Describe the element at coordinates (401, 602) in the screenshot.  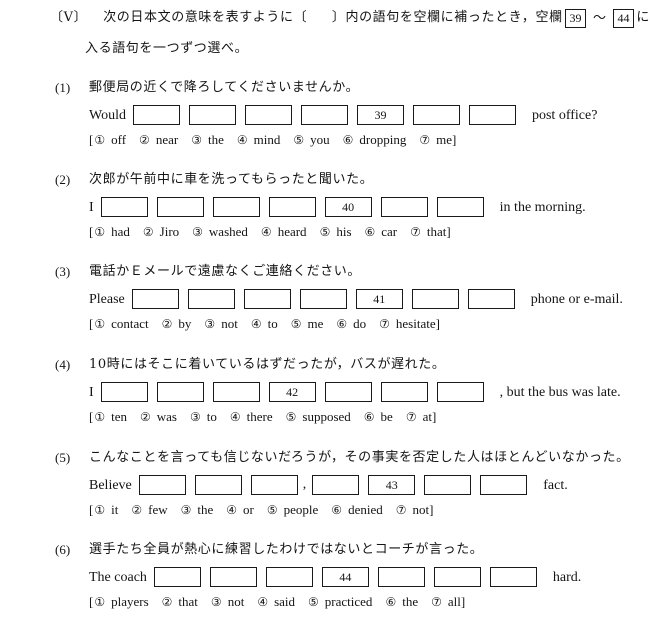
I see `option-choice: ⑥ the` at that location.